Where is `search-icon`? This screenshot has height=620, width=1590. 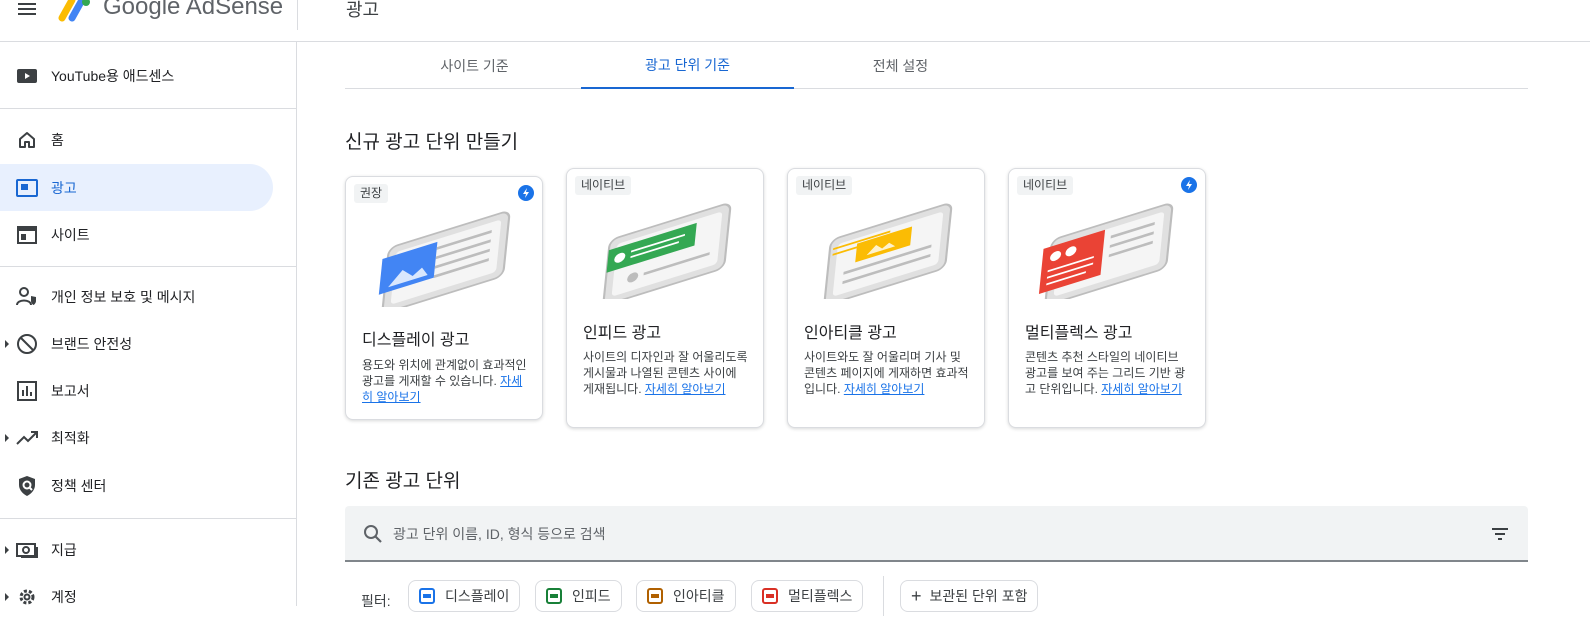 search-icon is located at coordinates (373, 534).